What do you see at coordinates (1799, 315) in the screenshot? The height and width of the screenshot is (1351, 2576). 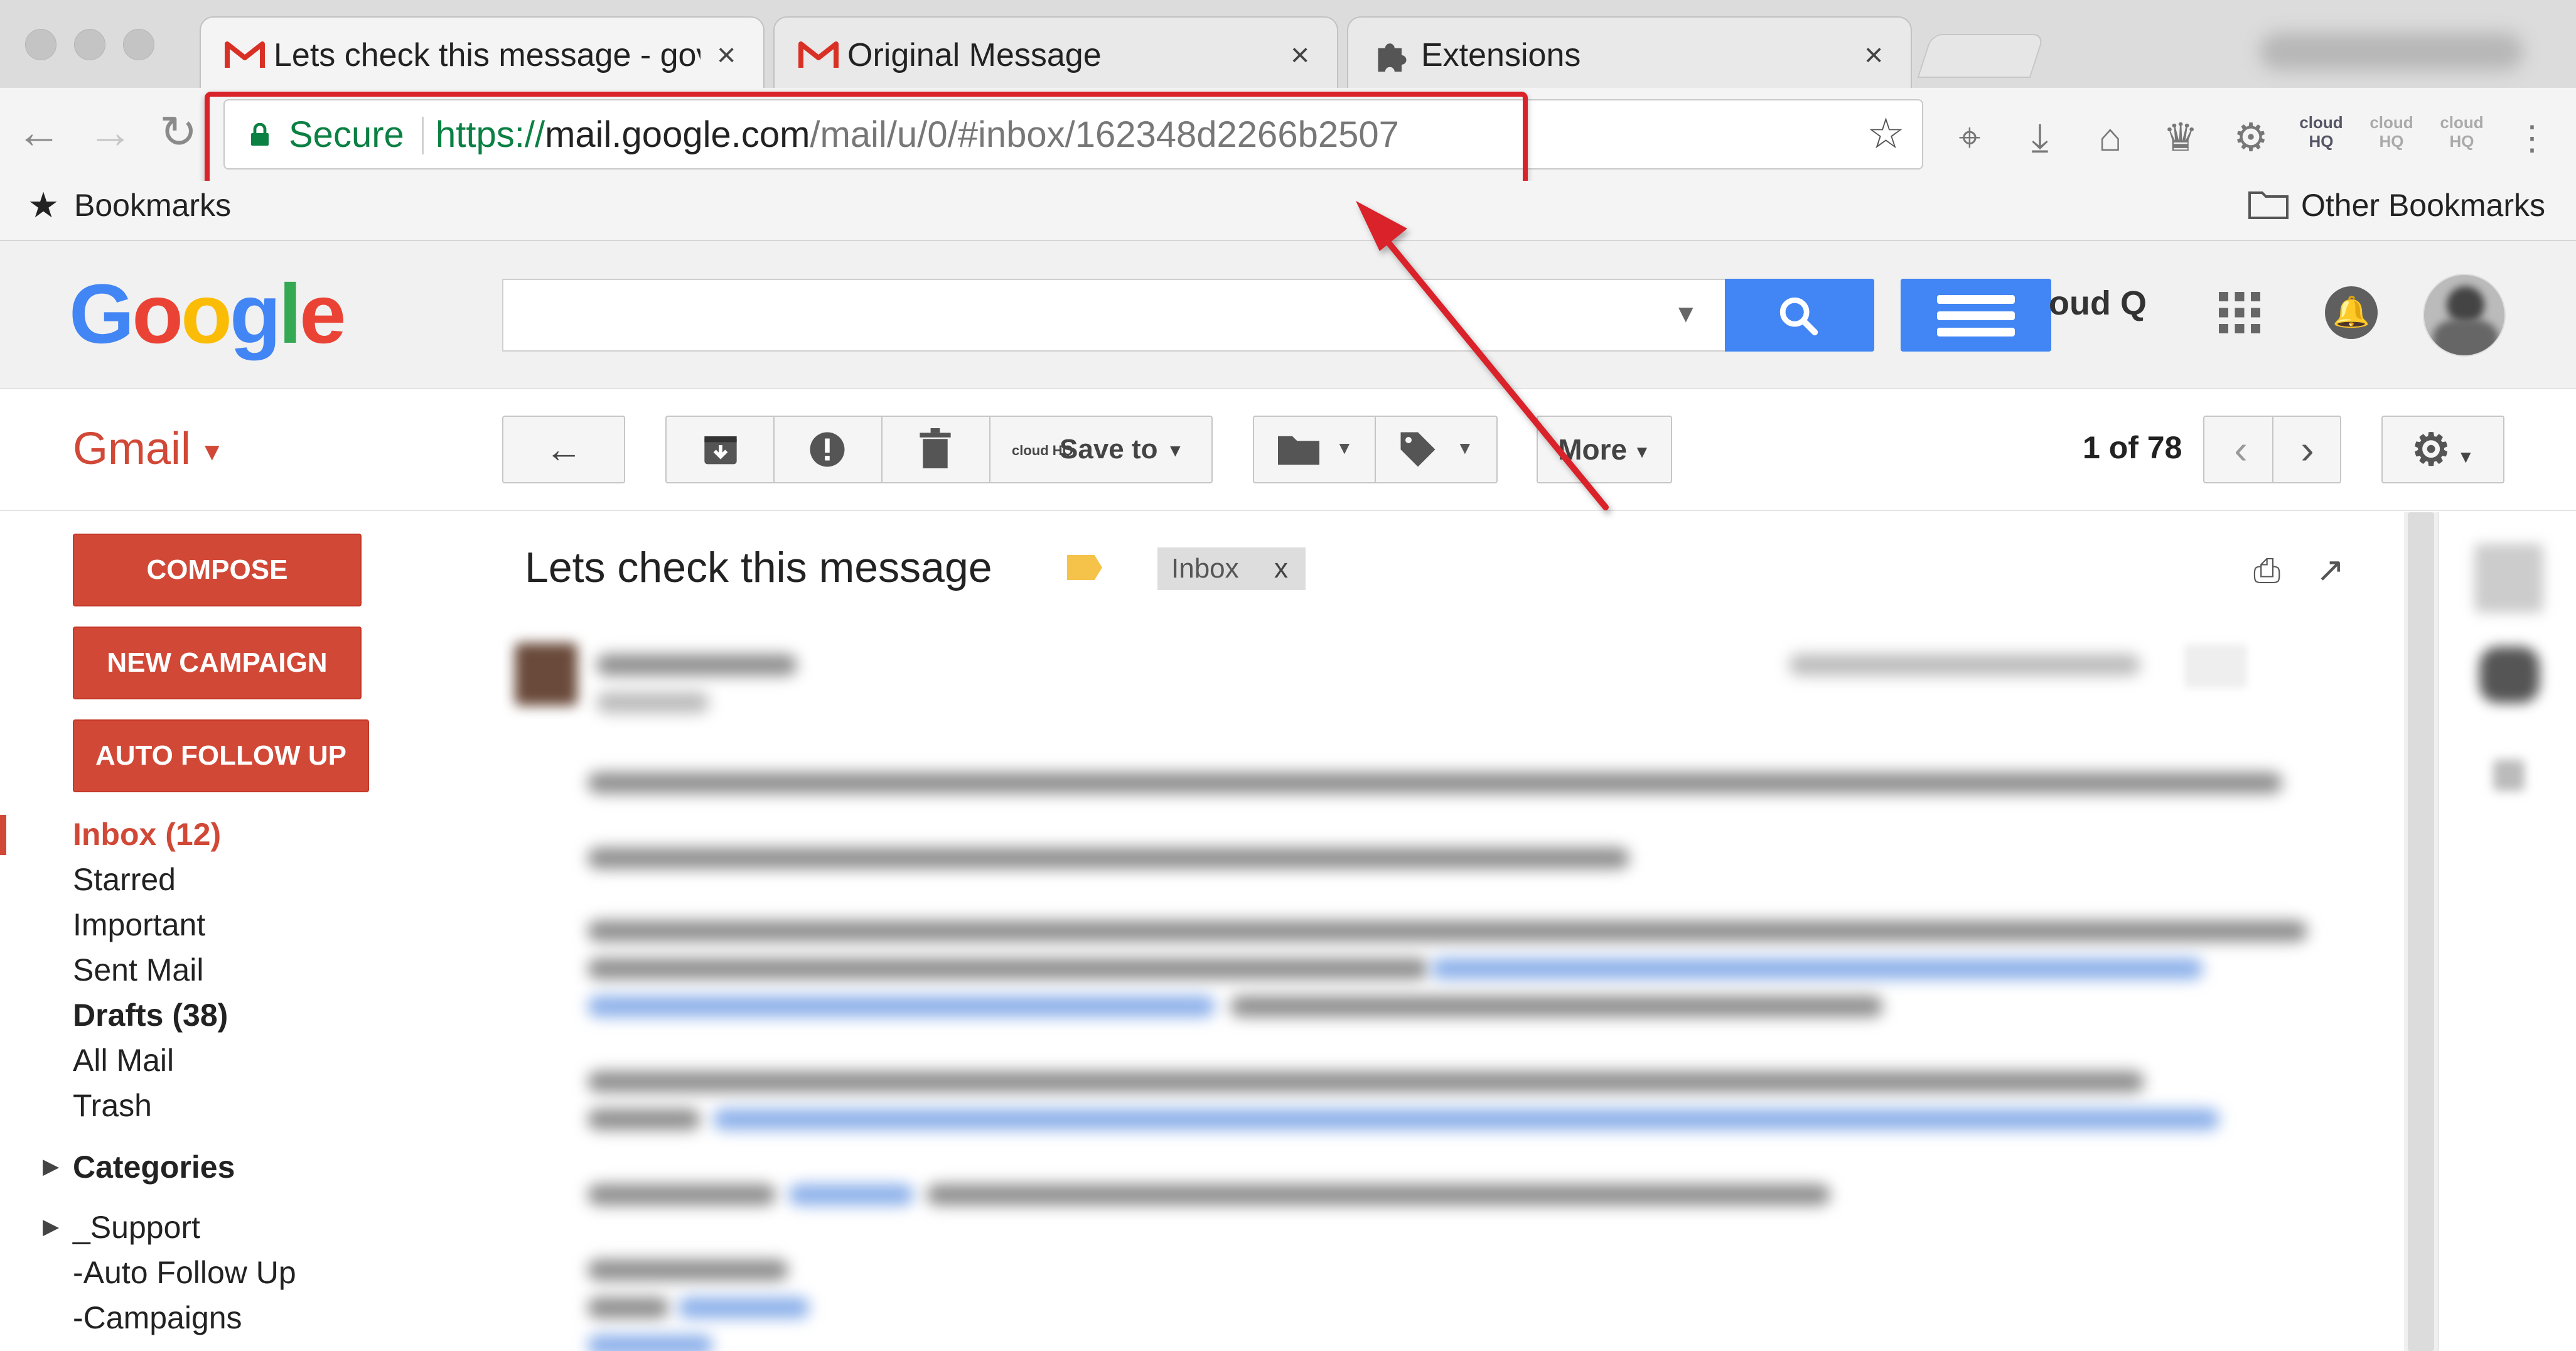 I see `search-button` at bounding box center [1799, 315].